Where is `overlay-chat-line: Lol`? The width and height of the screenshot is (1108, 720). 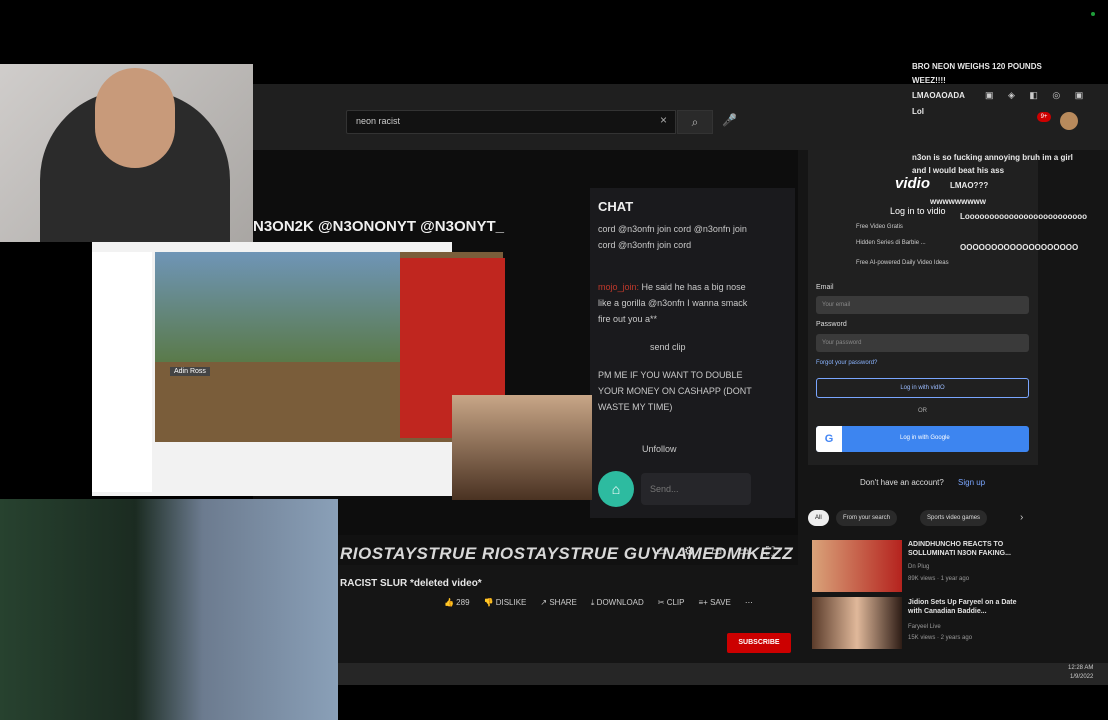
overlay-chat-line: Lol is located at coordinates (918, 111).